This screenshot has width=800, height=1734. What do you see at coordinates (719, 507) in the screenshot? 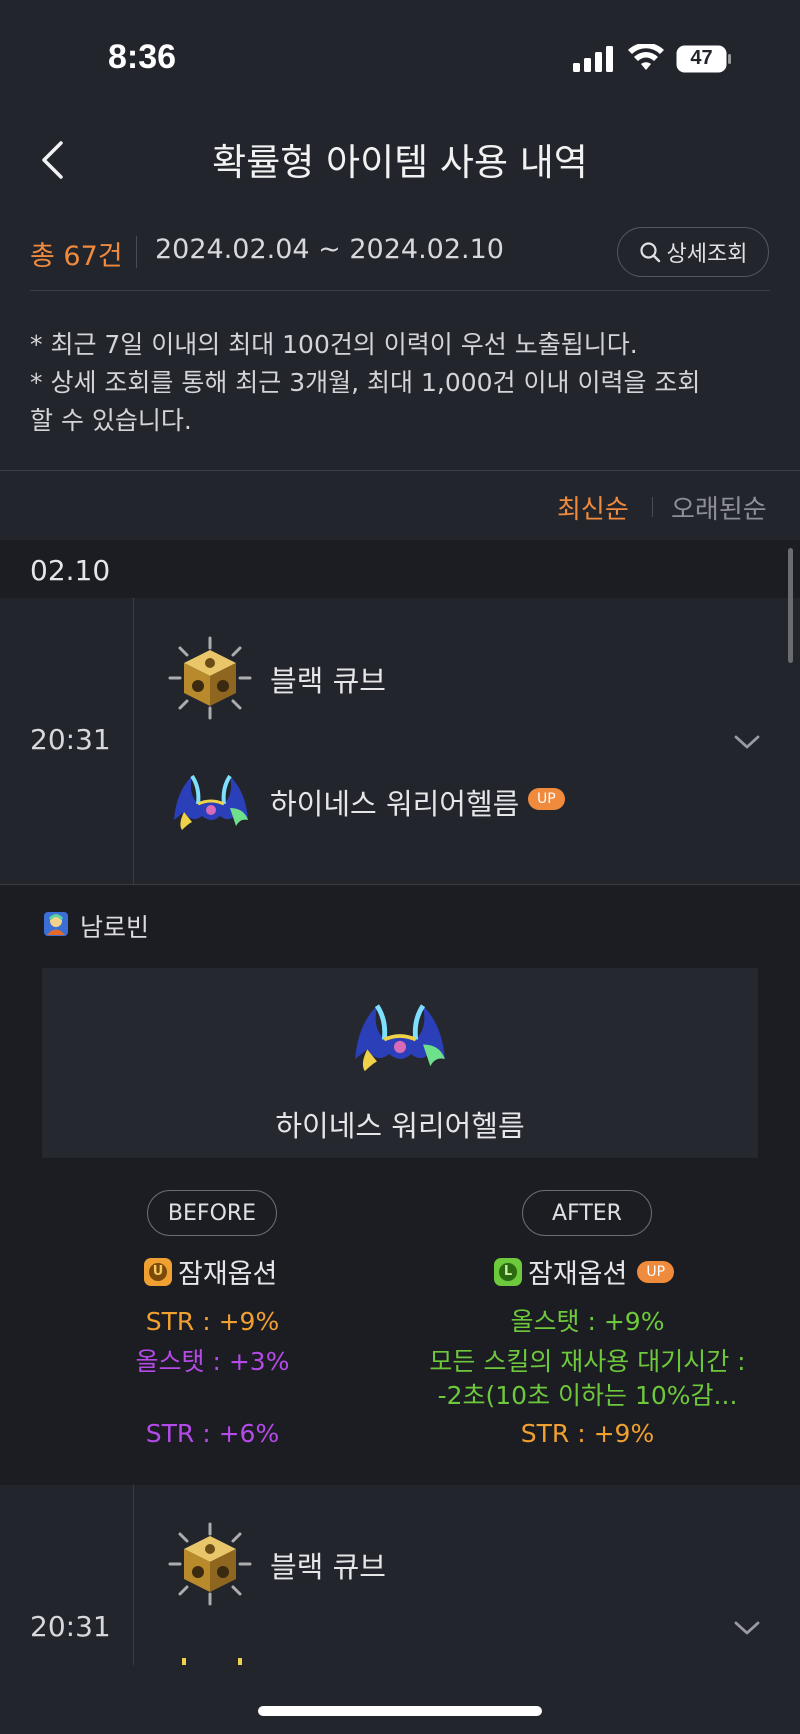
I see `sort-oldest: 오래된순` at bounding box center [719, 507].